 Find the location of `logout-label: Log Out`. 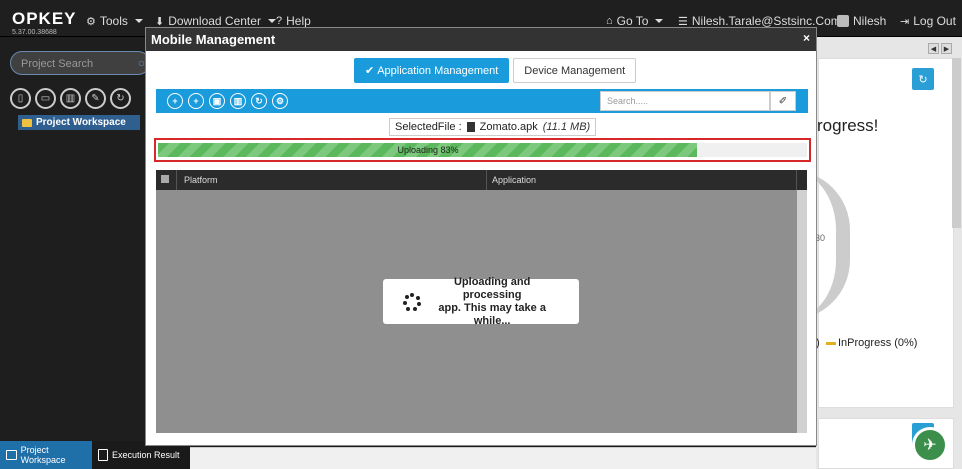

logout-label: Log Out is located at coordinates (934, 21).